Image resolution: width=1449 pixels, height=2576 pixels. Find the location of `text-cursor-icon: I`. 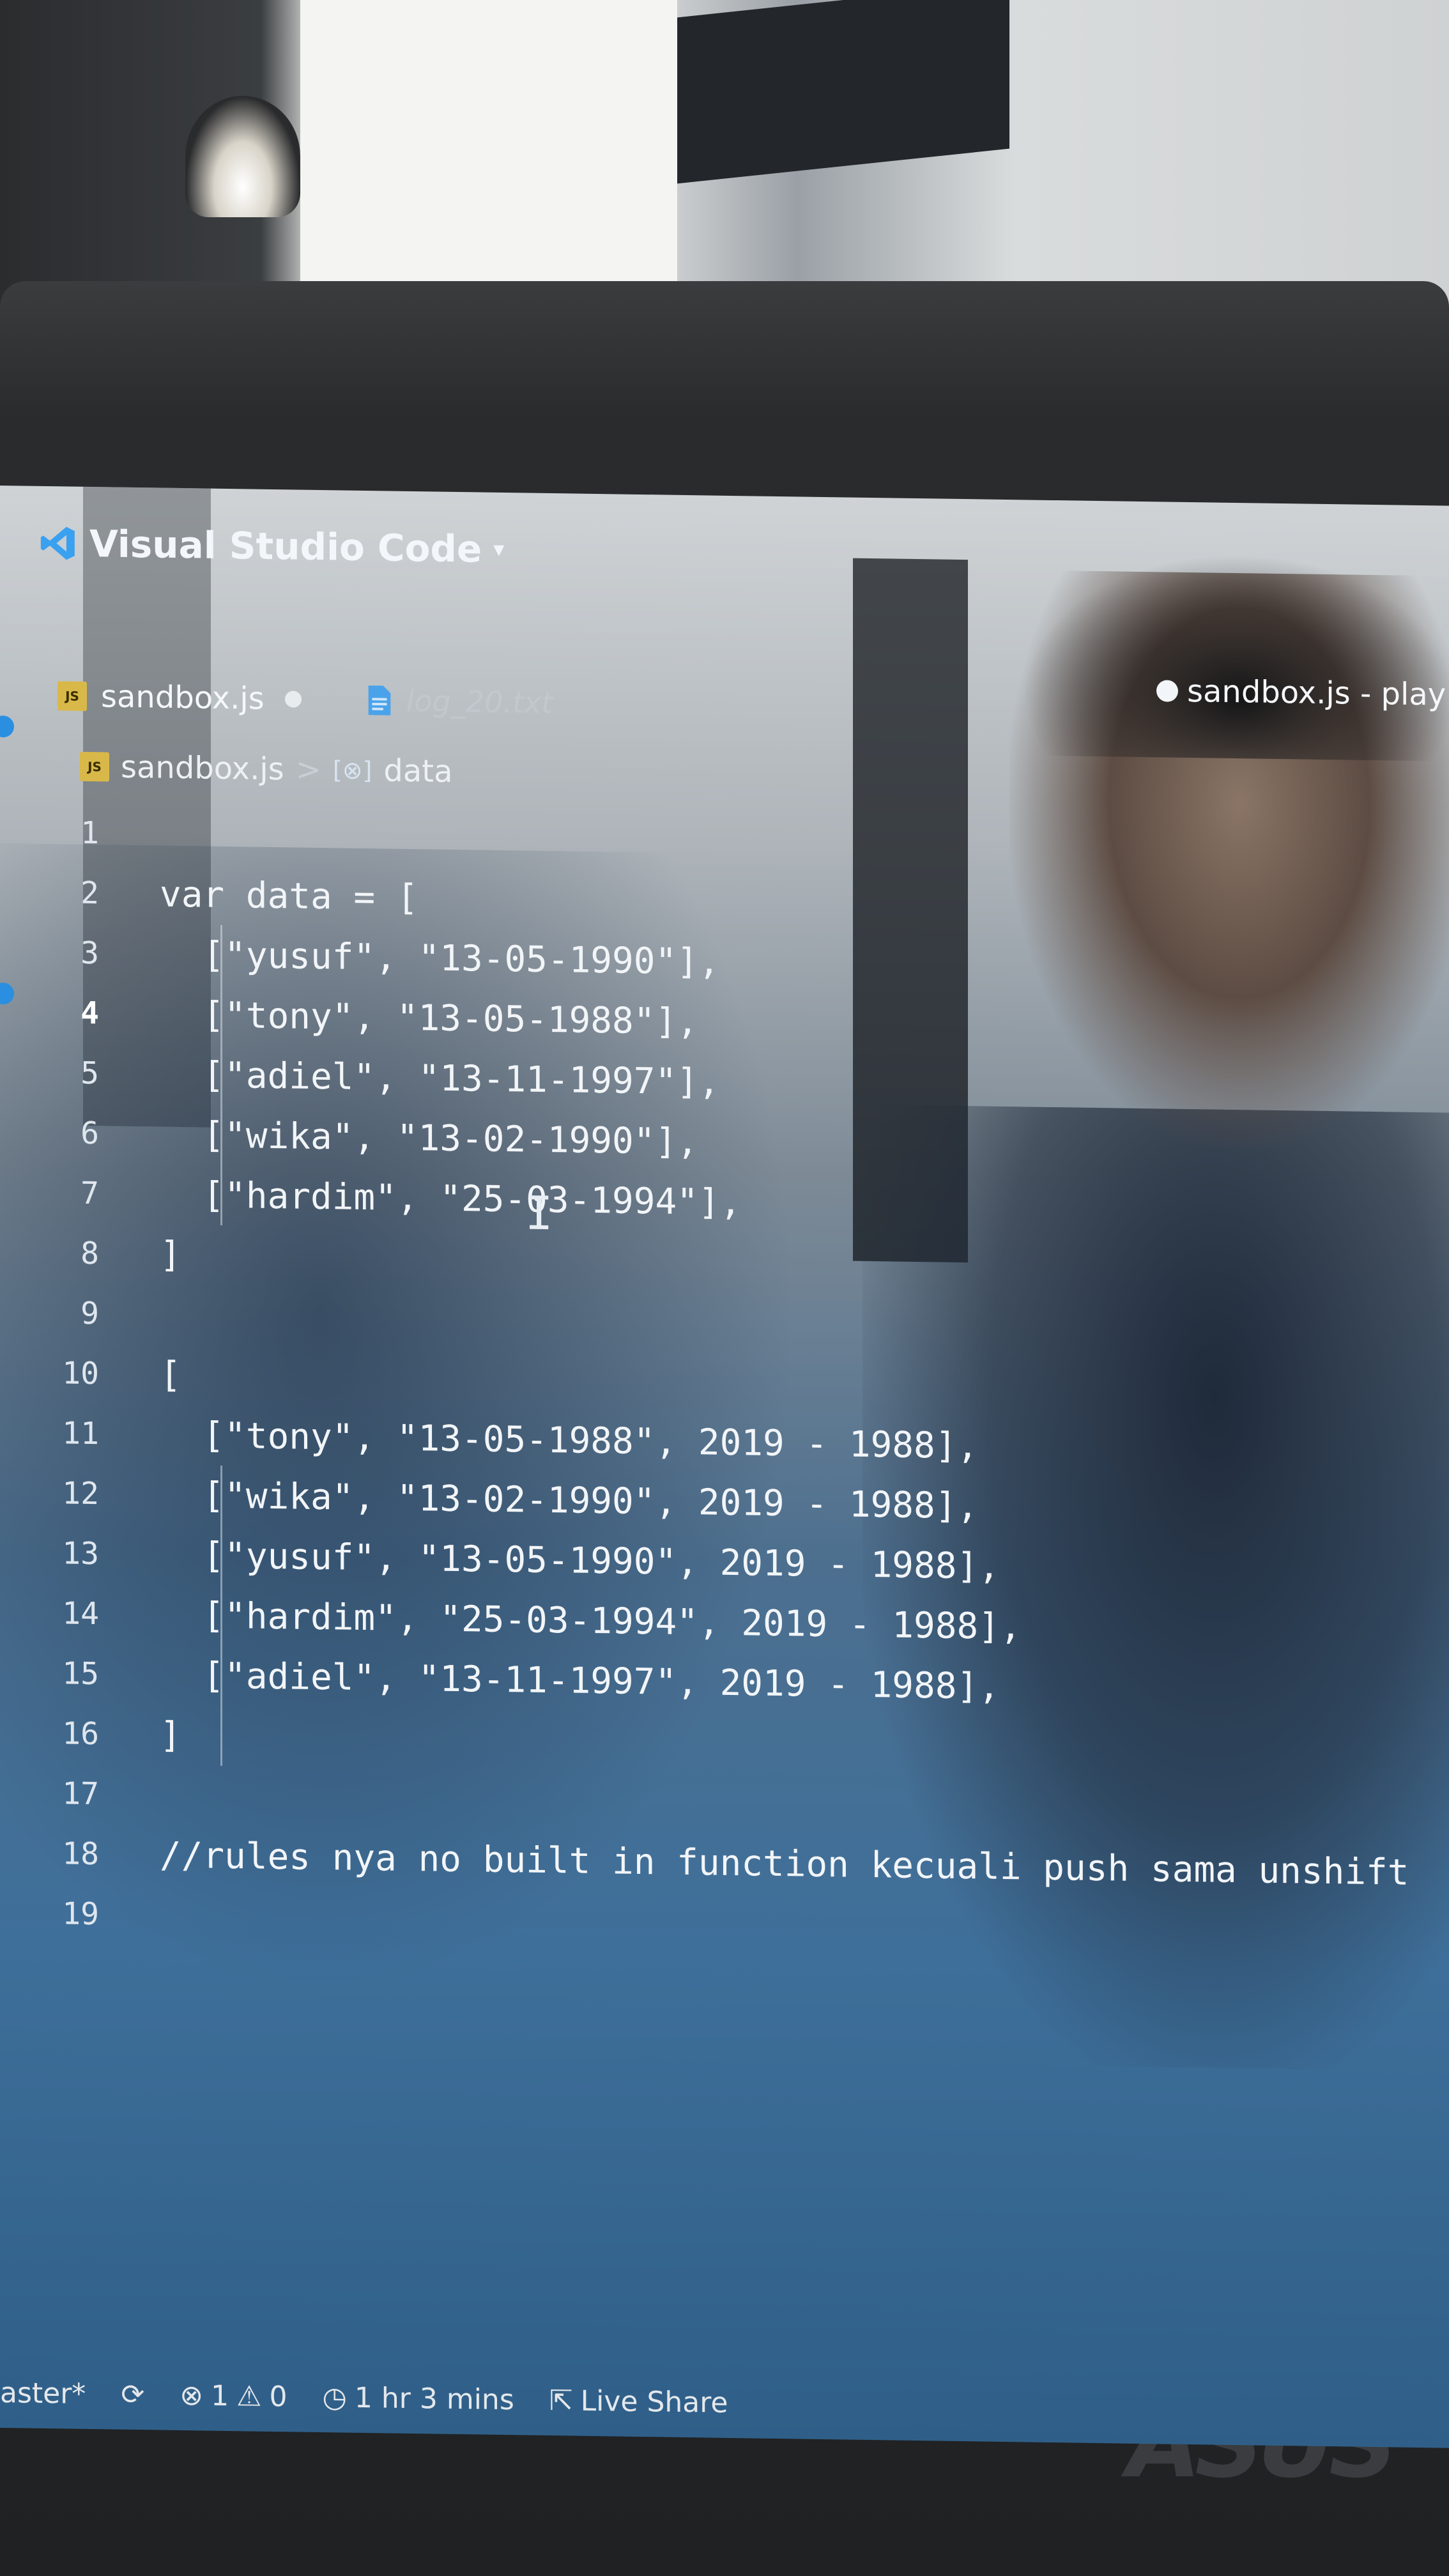

text-cursor-icon: I is located at coordinates (539, 1213).